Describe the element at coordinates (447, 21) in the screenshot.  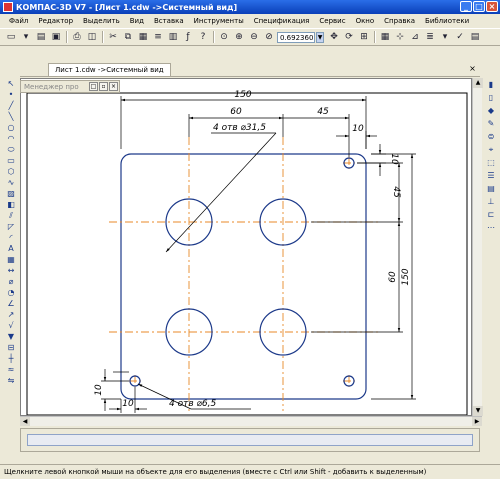
I see `menu-libraries: Библиотеки` at that location.